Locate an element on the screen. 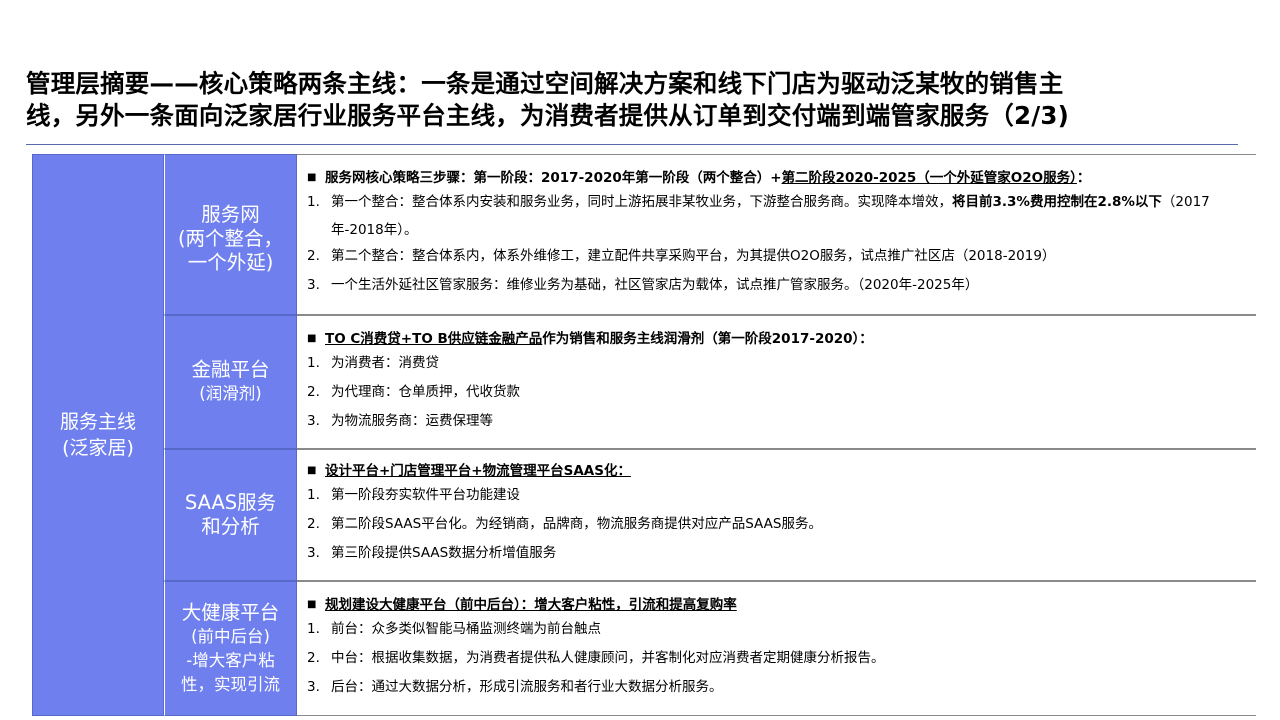 This screenshot has height=720, width=1280. section-label-saas: SAAS服务 和分析 is located at coordinates (230, 515).